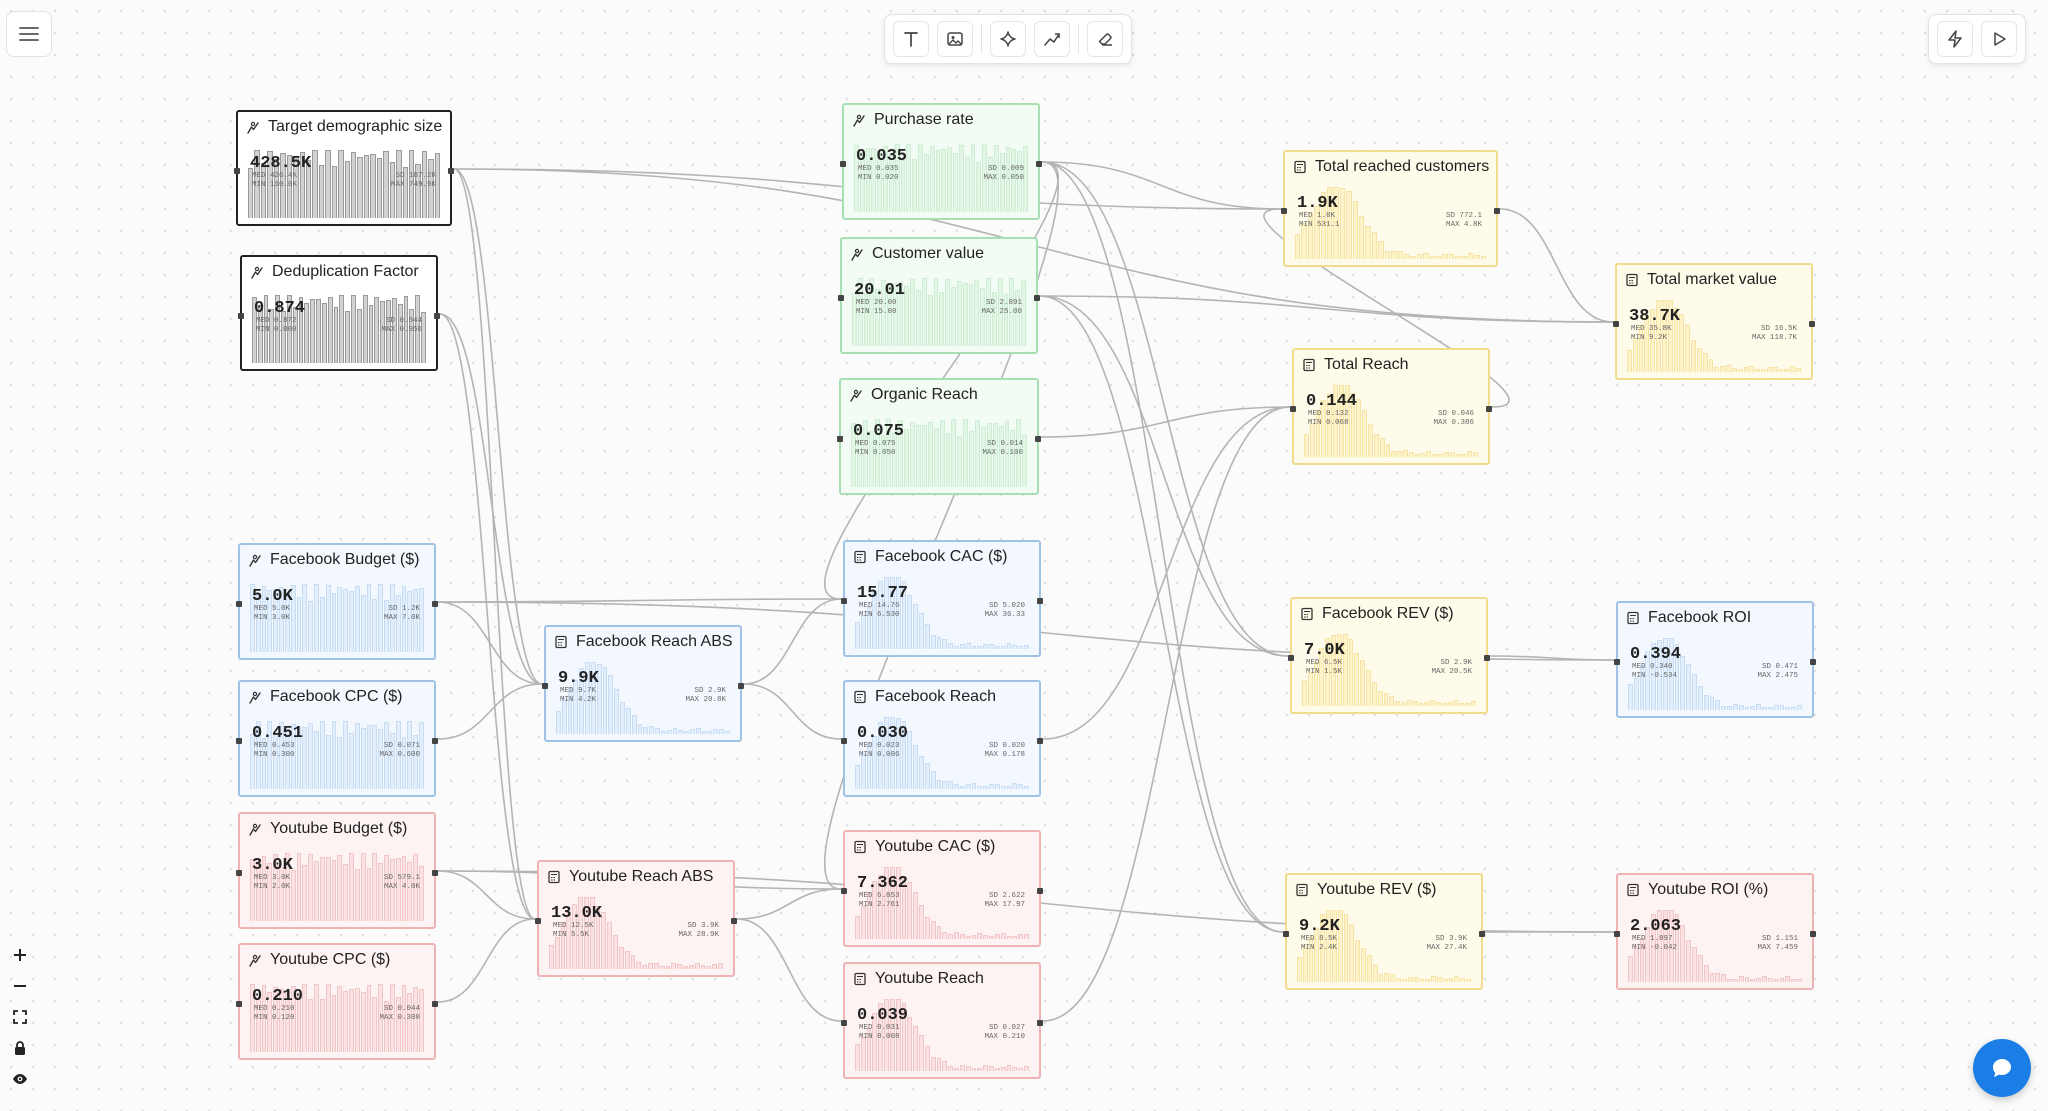 This screenshot has width=2048, height=1111. I want to click on node-header: Deduplication Factor, so click(339, 272).